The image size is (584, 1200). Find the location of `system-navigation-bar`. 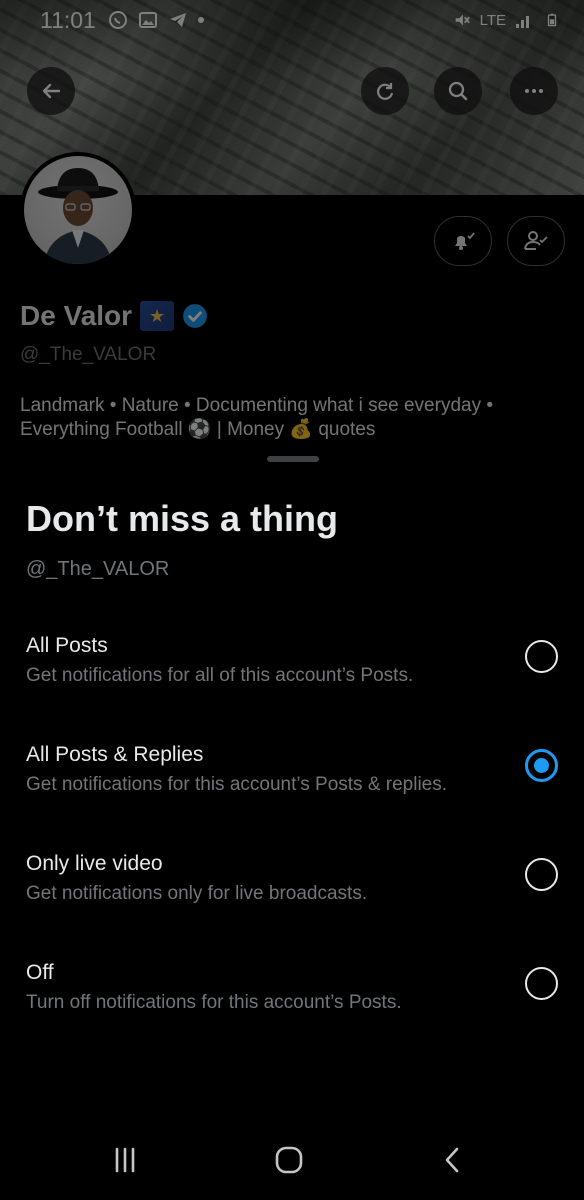

system-navigation-bar is located at coordinates (292, 1160).